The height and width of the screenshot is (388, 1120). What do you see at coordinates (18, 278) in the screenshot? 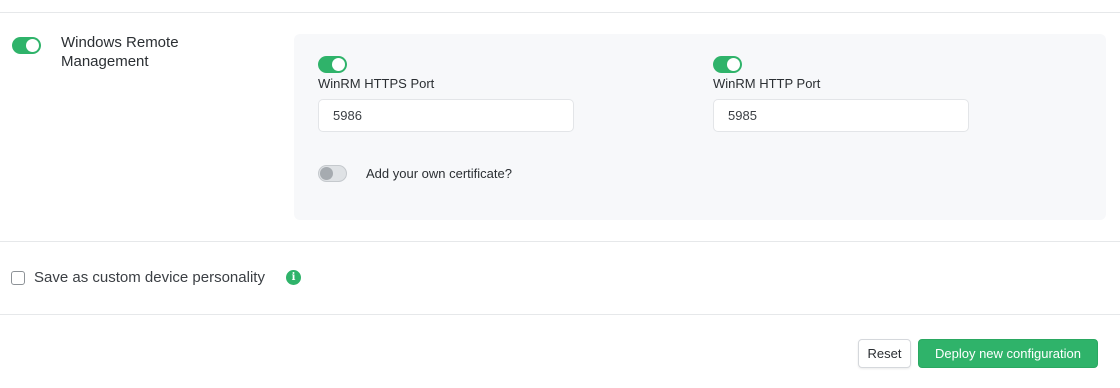
I see `save-personality-checkbox` at bounding box center [18, 278].